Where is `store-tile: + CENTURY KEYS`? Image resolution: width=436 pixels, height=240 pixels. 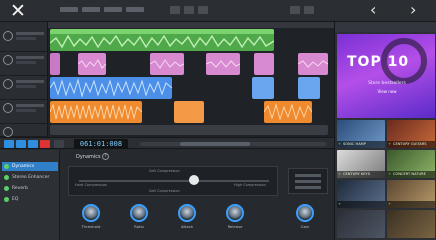
store-tile: + CENTURY KEYS is located at coordinates (361, 164).